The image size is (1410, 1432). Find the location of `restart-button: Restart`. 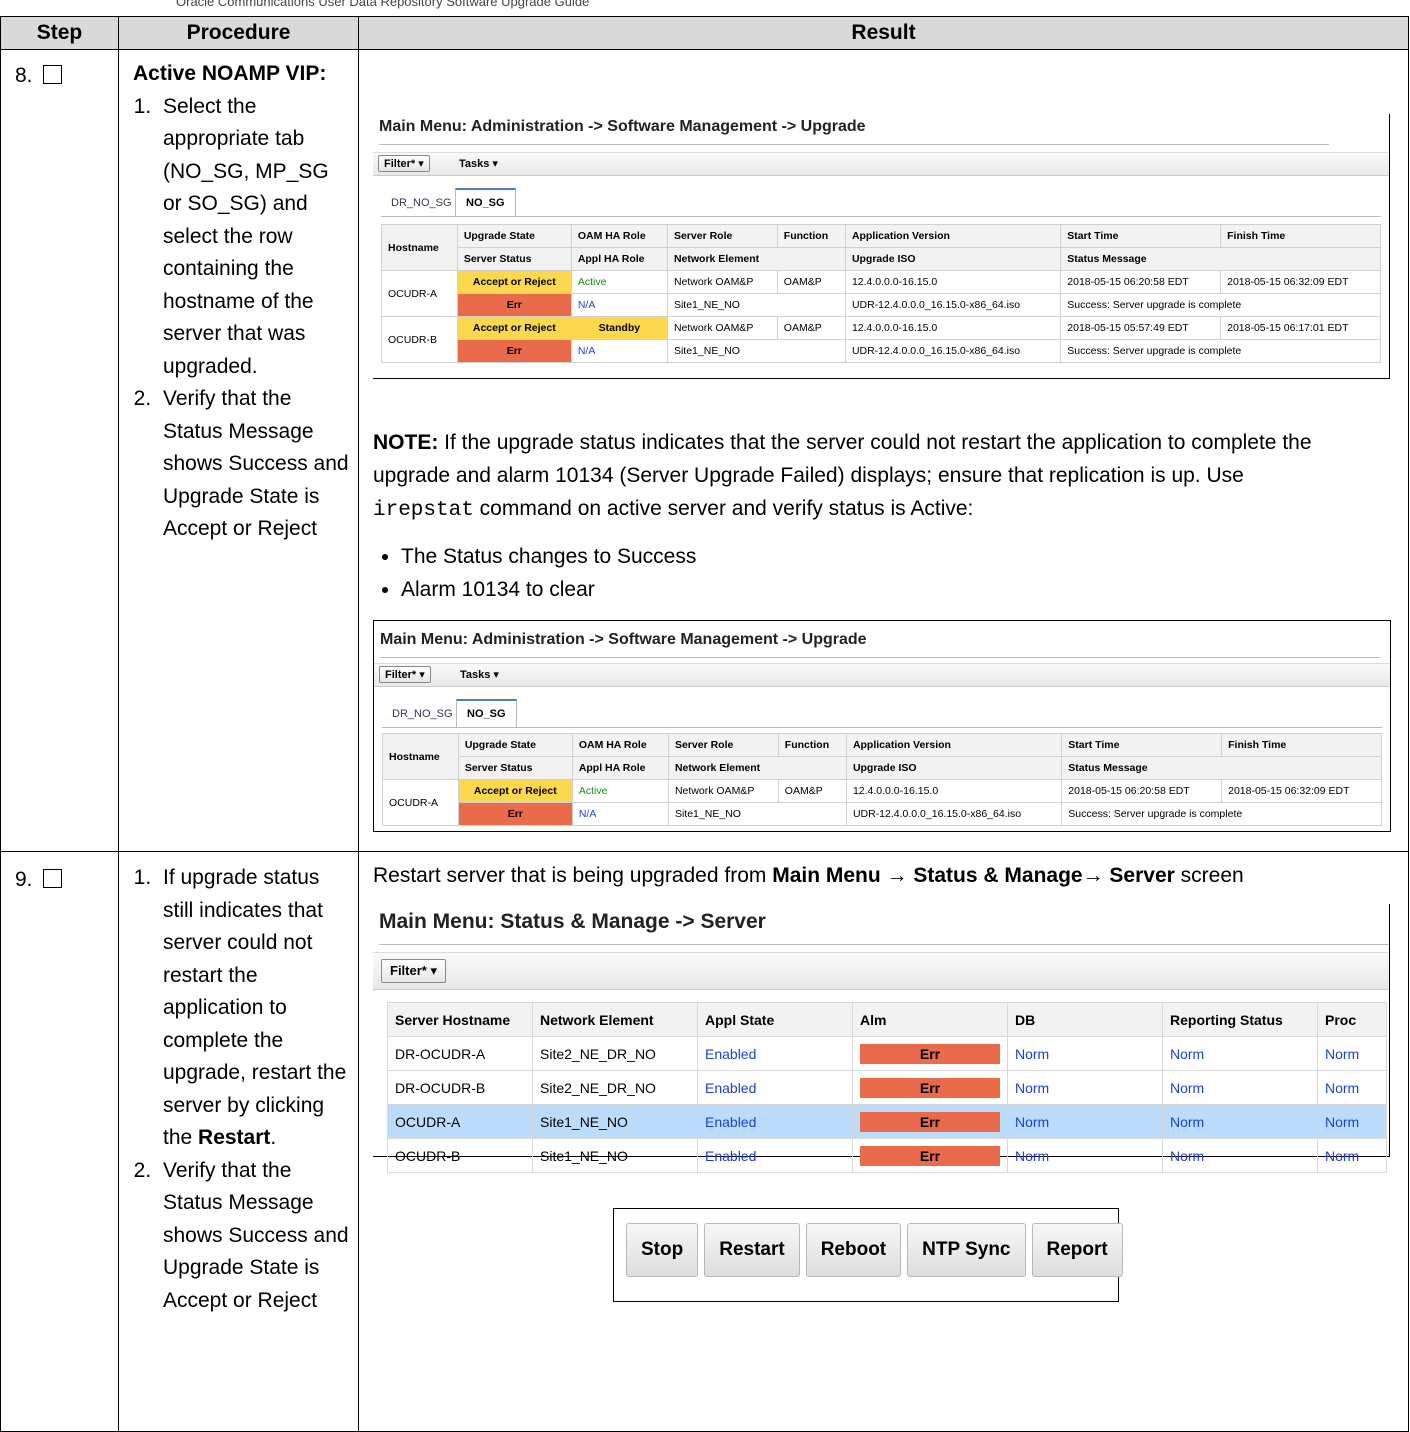

restart-button: Restart is located at coordinates (752, 1250).